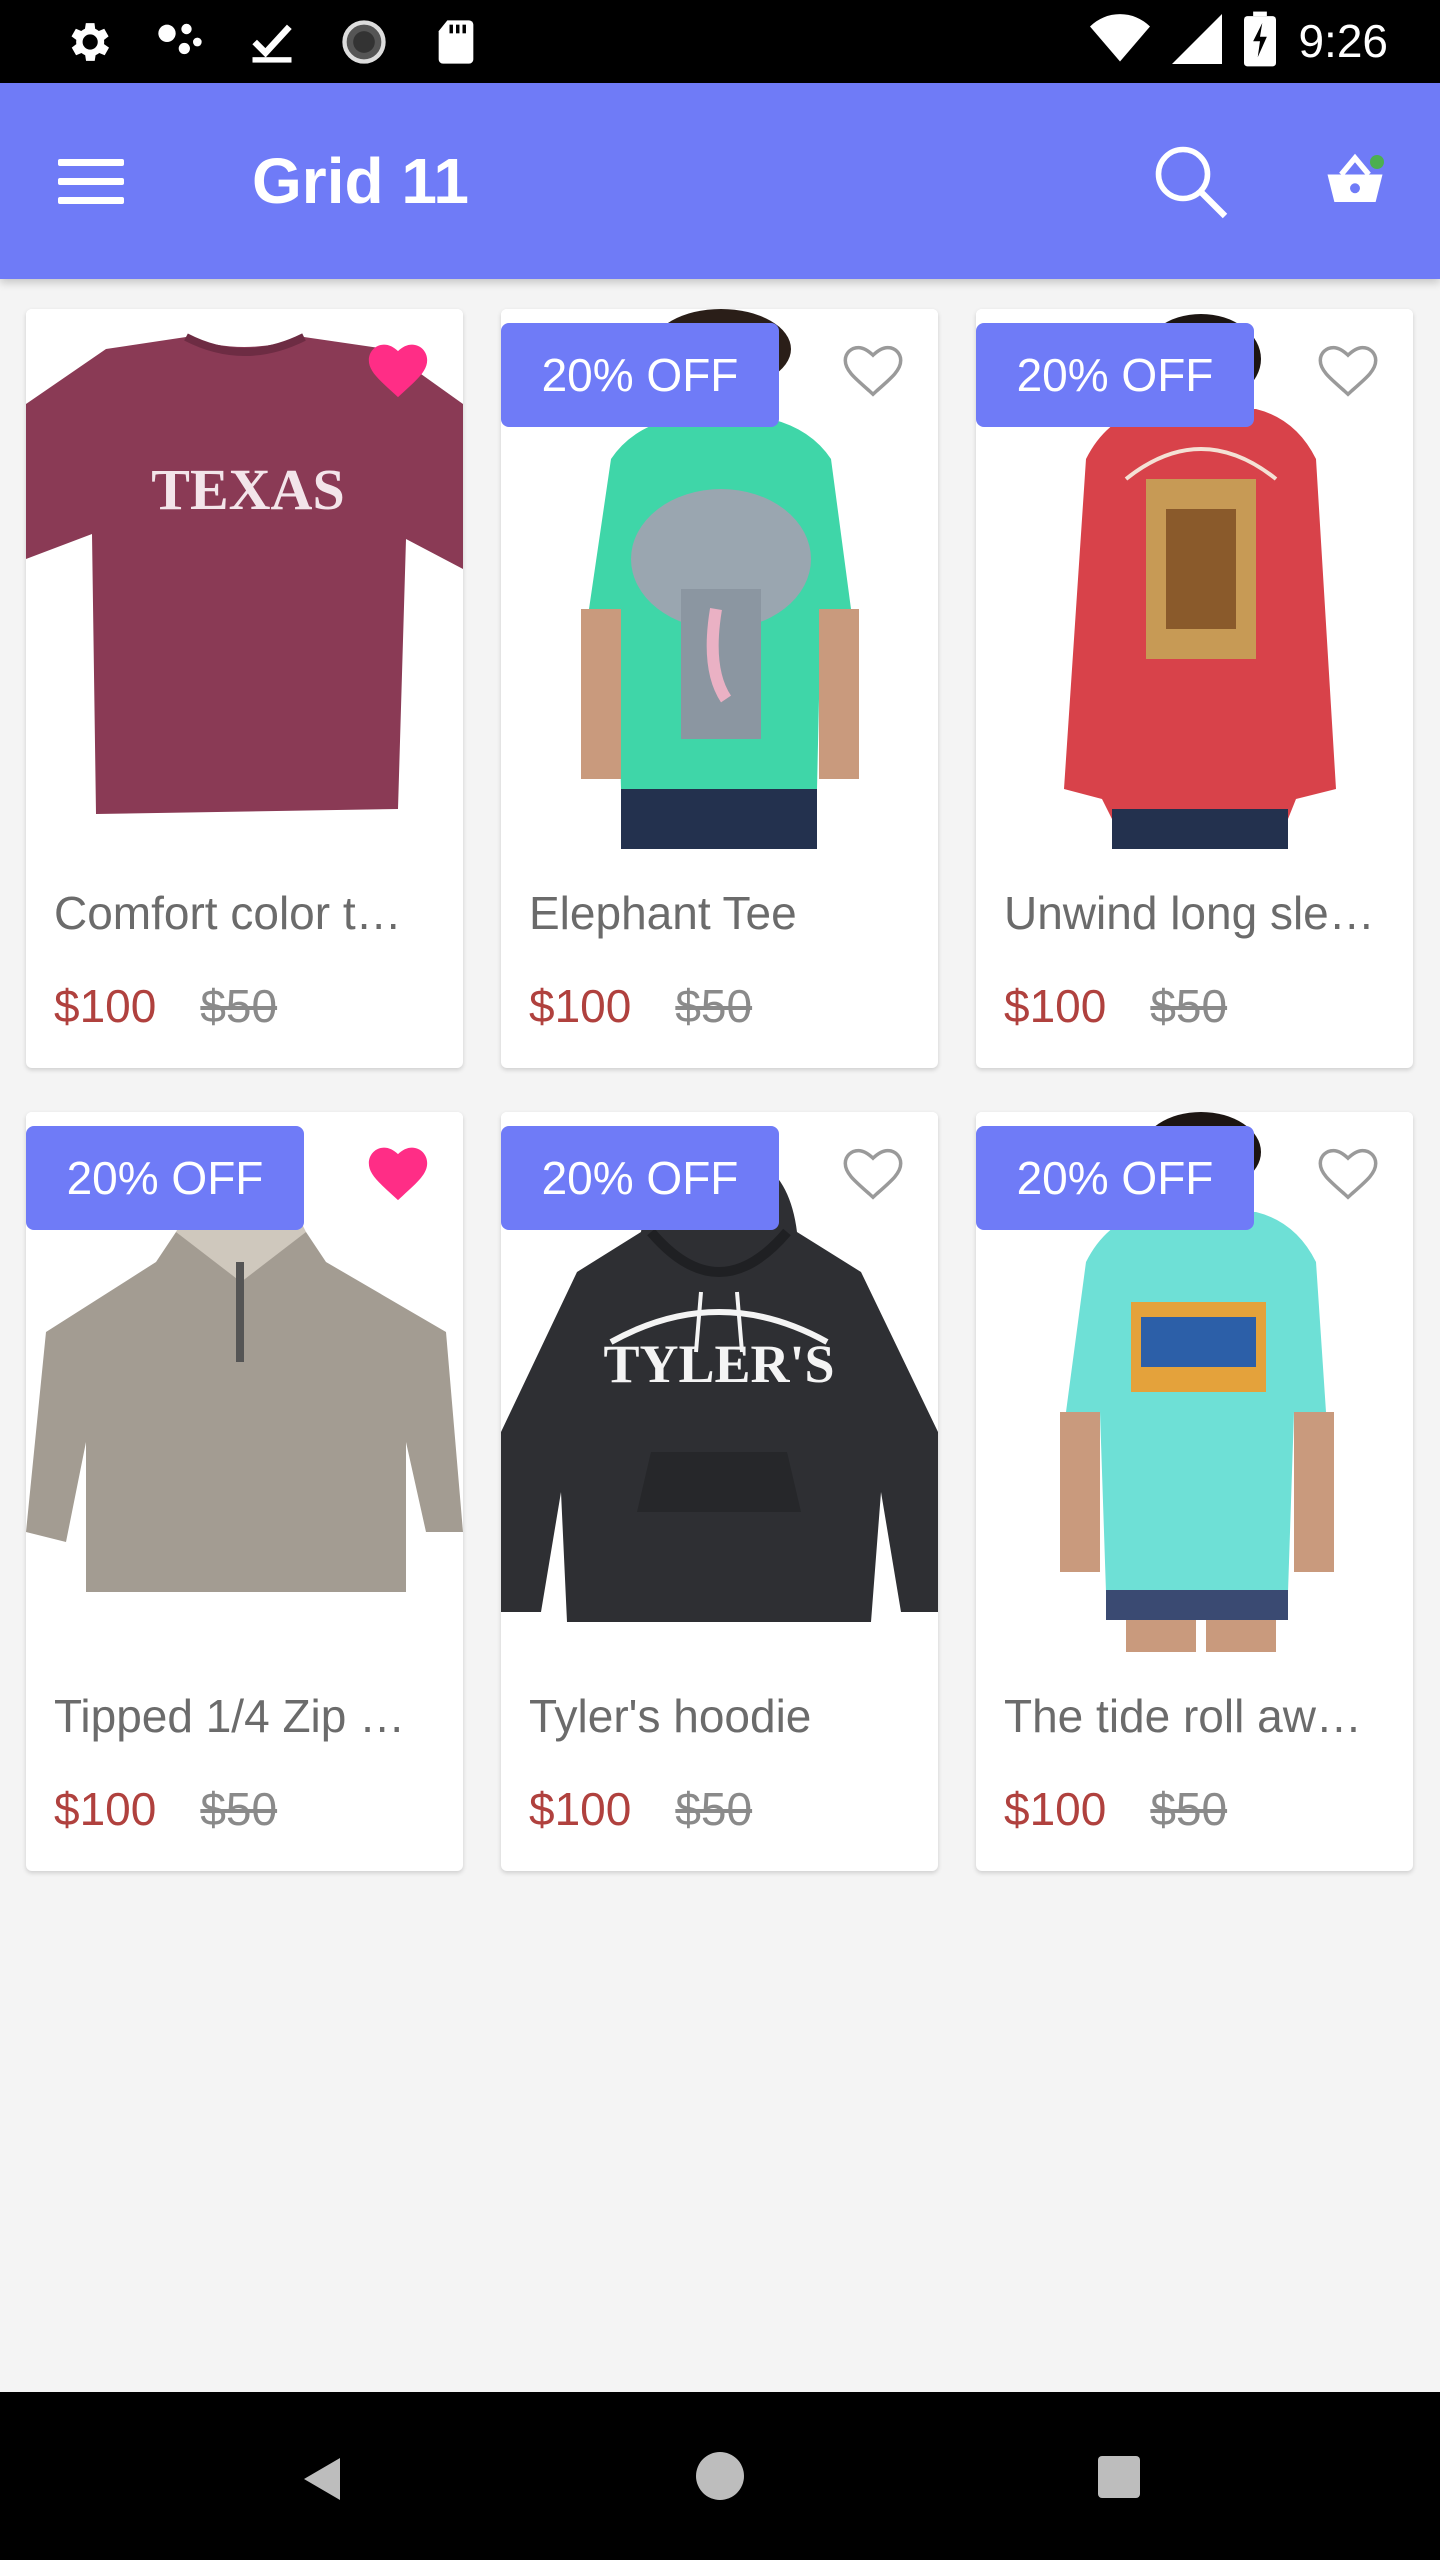  What do you see at coordinates (1260, 41) in the screenshot?
I see `battery-charging-icon` at bounding box center [1260, 41].